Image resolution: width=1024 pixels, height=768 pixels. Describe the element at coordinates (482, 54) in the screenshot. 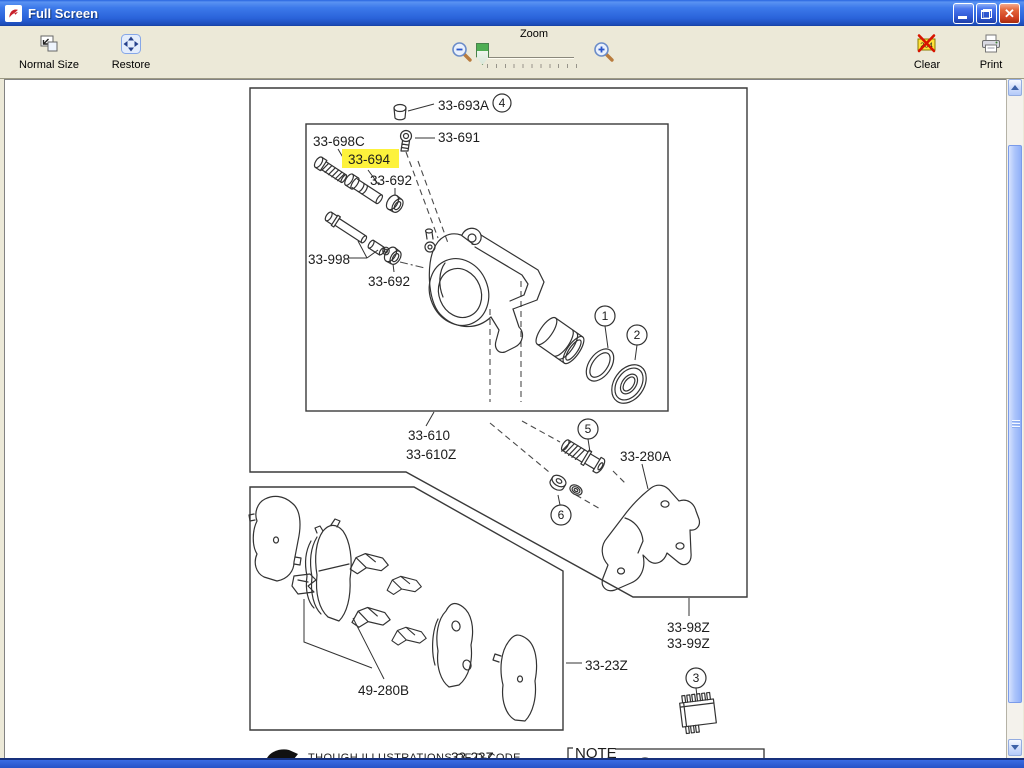

I see `zoom-slider-thumb` at that location.